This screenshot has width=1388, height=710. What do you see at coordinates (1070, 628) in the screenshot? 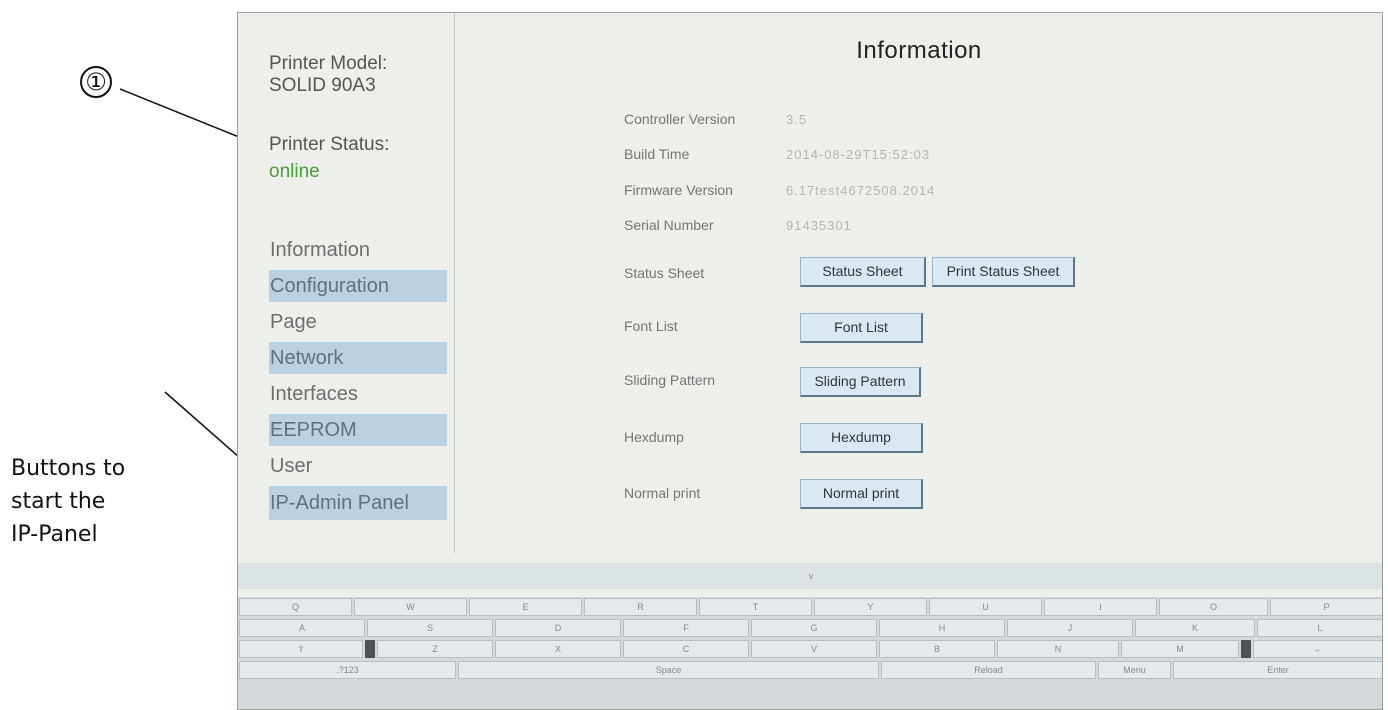
I see `key-j: J` at bounding box center [1070, 628].